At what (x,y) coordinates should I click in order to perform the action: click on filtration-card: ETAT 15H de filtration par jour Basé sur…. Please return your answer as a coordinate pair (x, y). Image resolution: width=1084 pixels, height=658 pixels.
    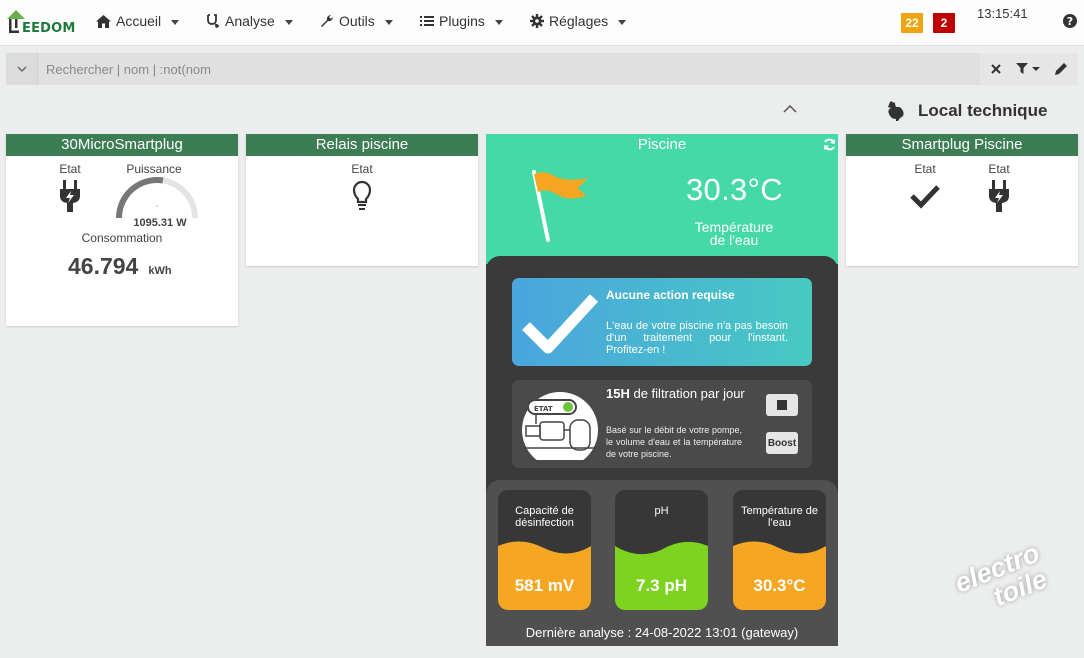
    Looking at the image, I should click on (662, 424).